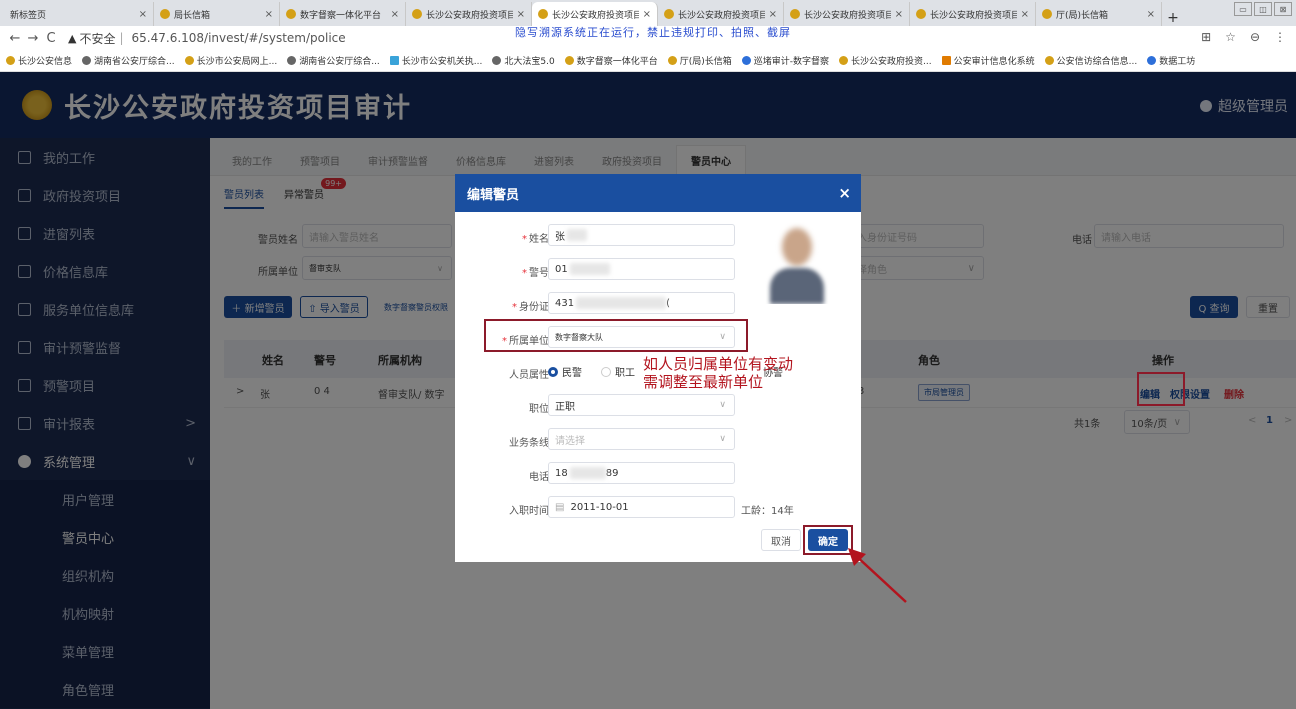 The width and height of the screenshot is (1296, 709). What do you see at coordinates (529, 375) in the screenshot?
I see `attr-label: 人员属性` at bounding box center [529, 375].